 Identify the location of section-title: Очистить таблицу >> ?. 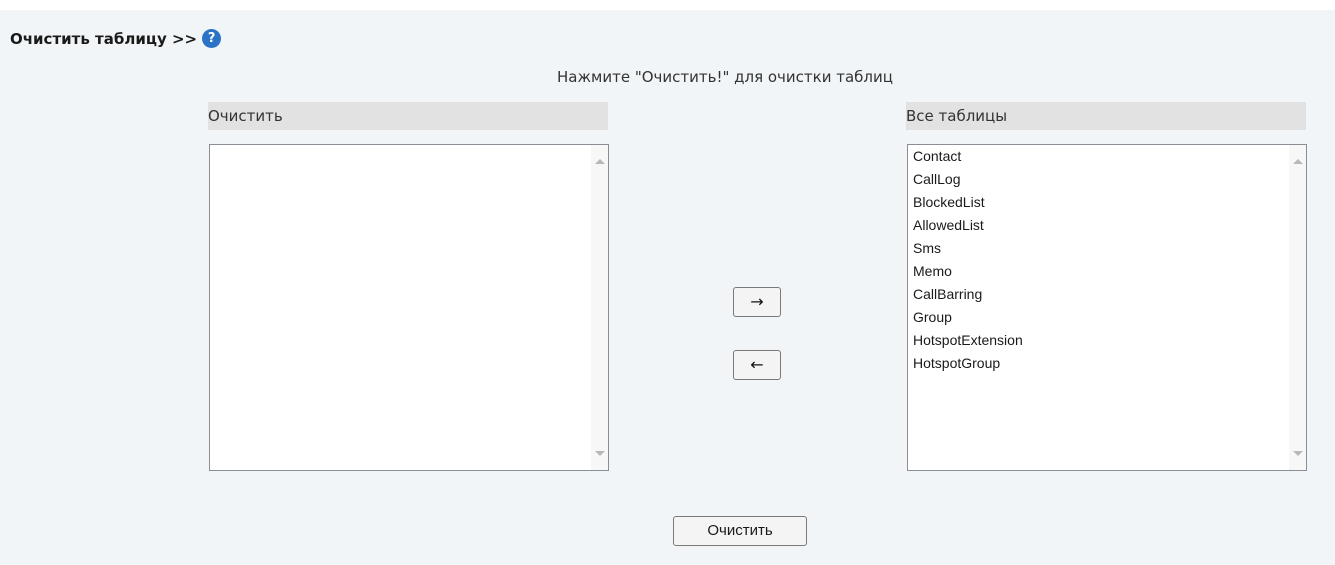
(116, 38).